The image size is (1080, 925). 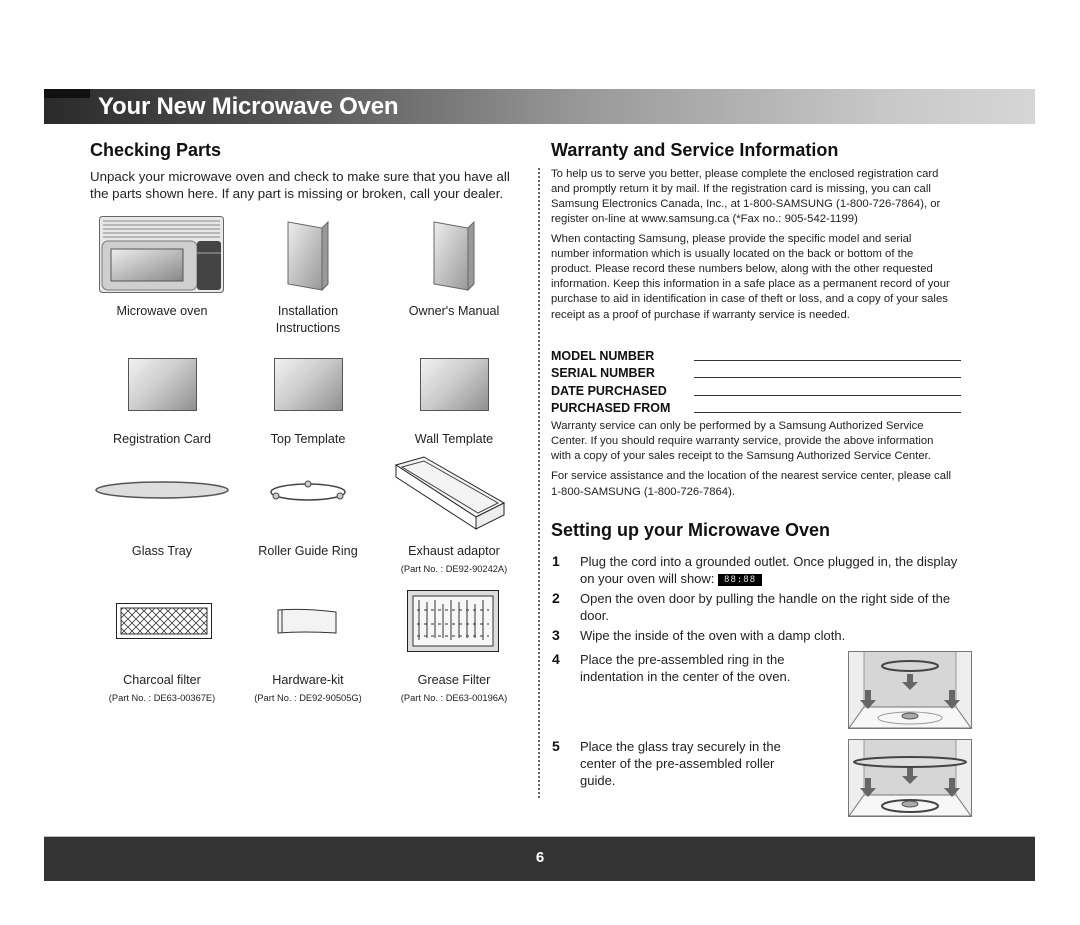 I want to click on date-purchased-field, so click(x=827, y=395).